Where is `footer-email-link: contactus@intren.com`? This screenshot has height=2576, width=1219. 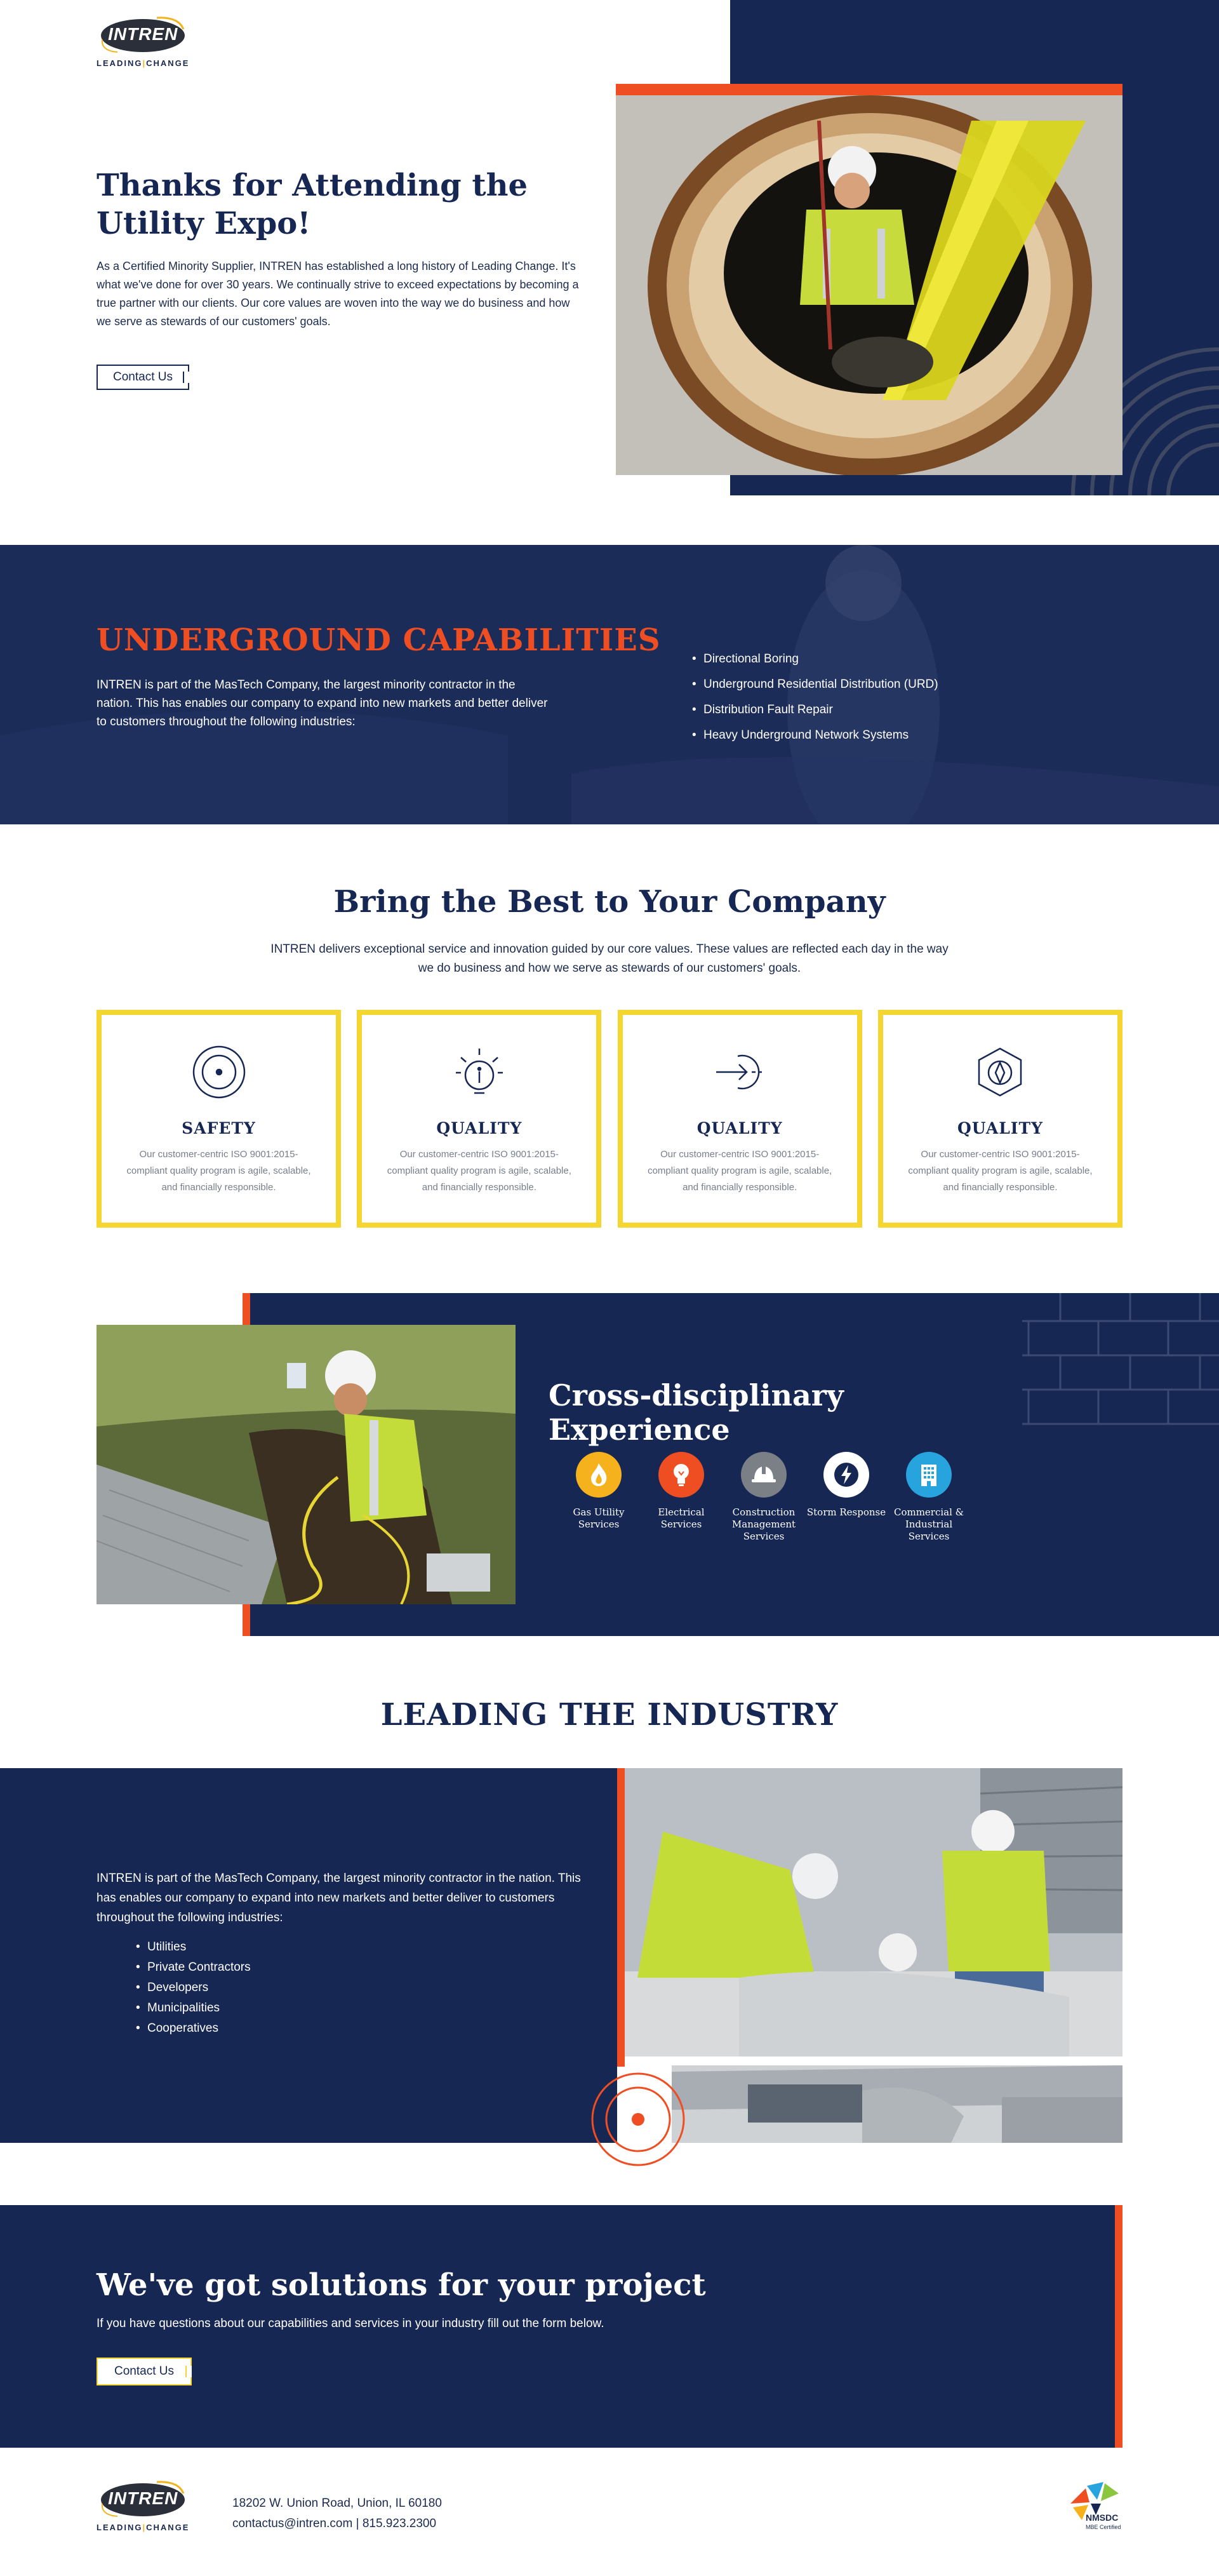
footer-email-link: contactus@intren.com is located at coordinates (292, 2523).